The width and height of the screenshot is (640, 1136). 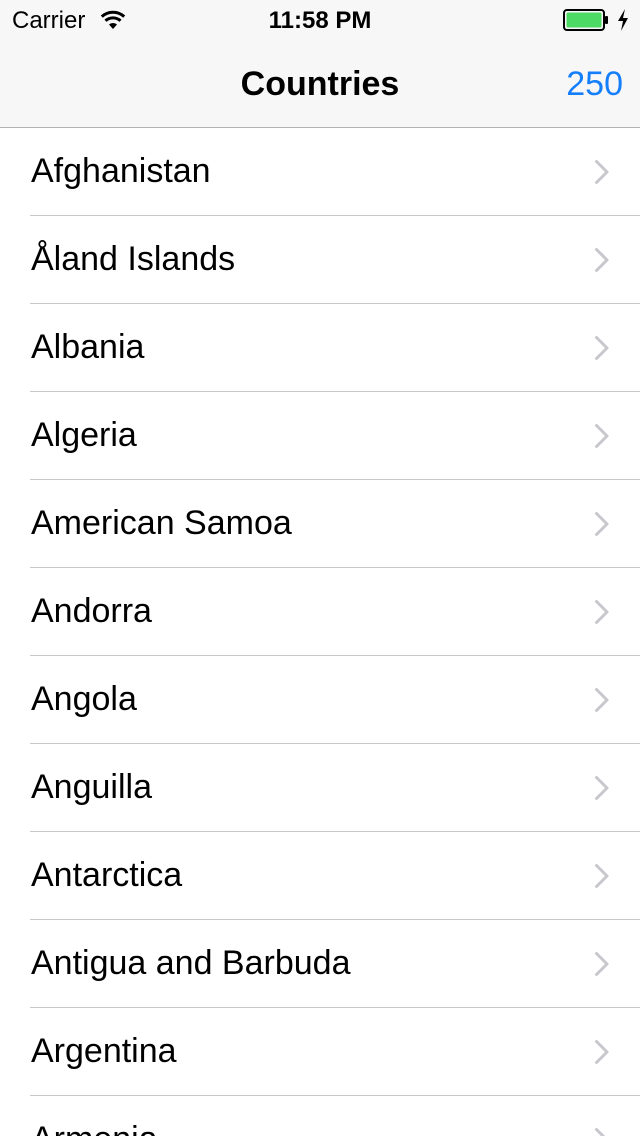 I want to click on page-title: Countries, so click(x=320, y=84).